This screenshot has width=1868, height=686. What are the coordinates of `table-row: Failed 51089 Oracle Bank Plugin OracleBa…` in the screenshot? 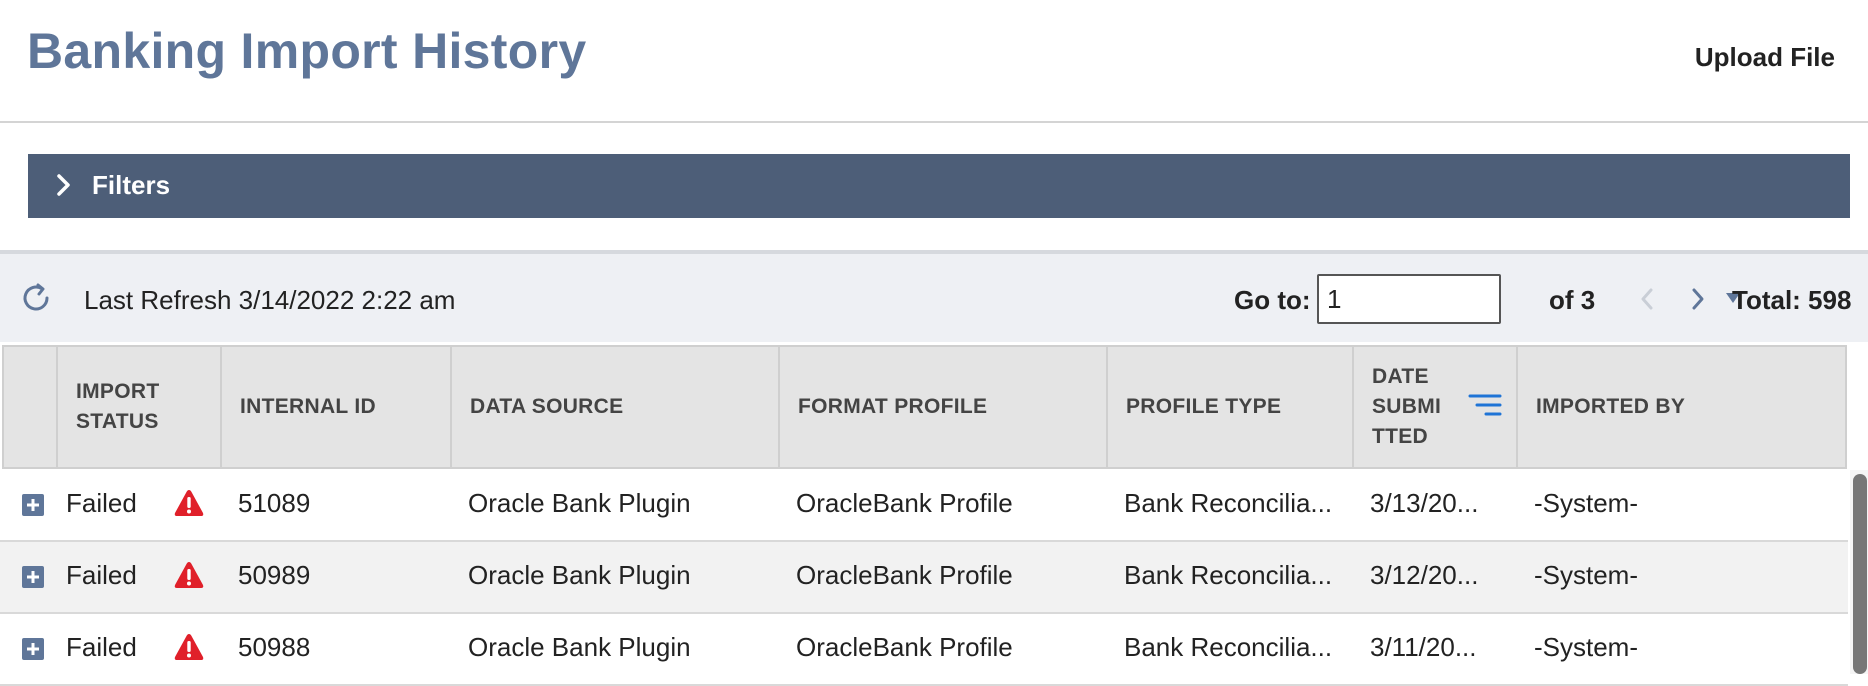 It's located at (924, 506).